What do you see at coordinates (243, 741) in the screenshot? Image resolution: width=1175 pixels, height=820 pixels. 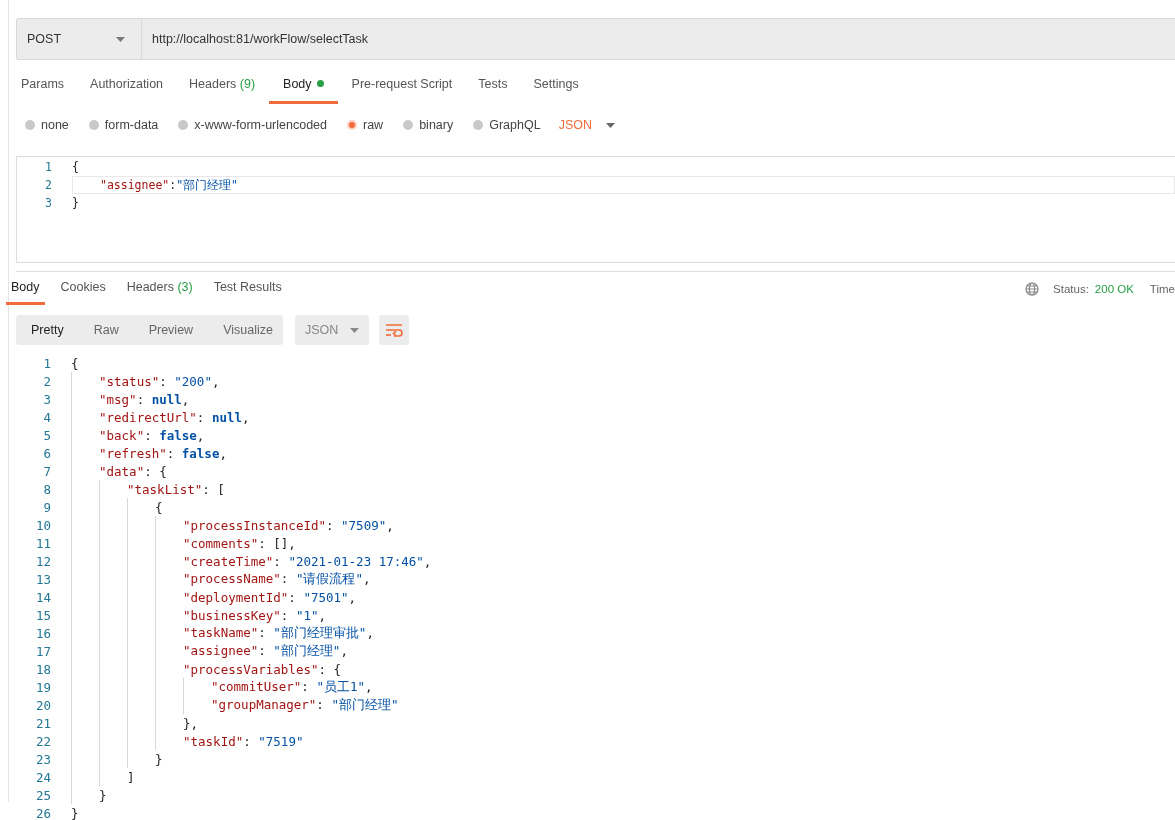 I see `code-line: "taskId": "7519"` at bounding box center [243, 741].